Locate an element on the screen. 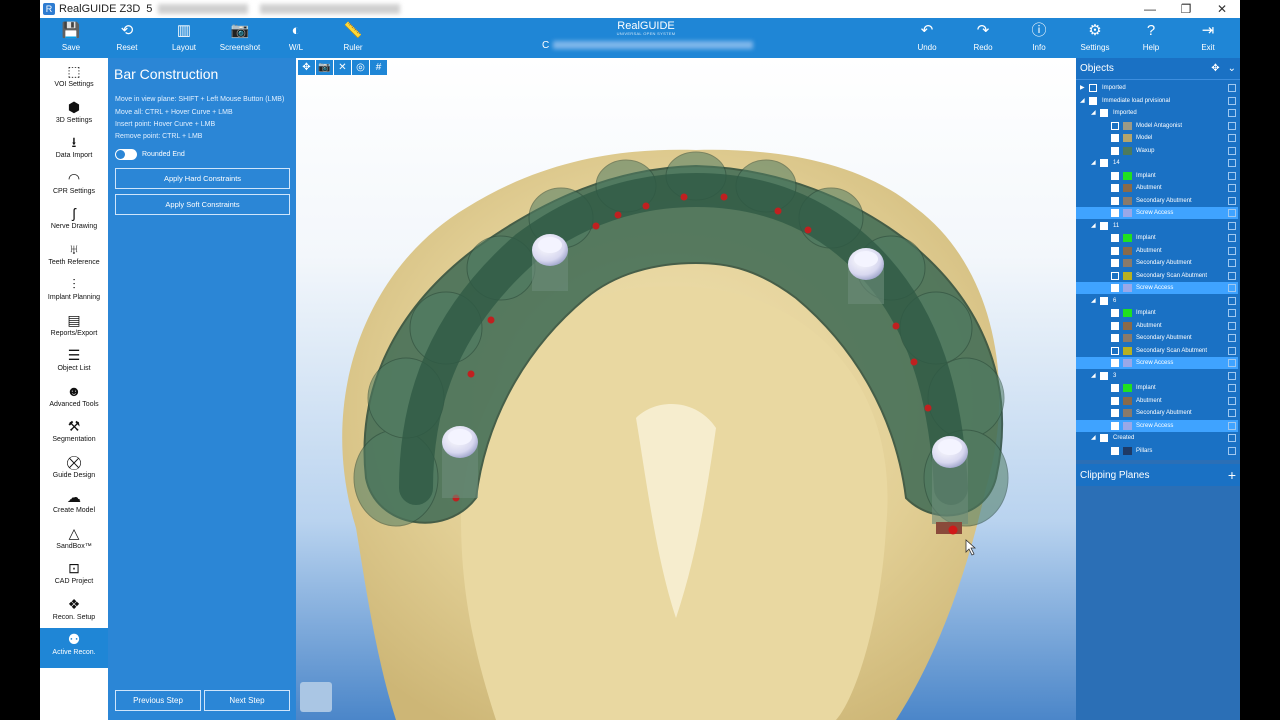  close-icon: ✕ is located at coordinates (342, 67).